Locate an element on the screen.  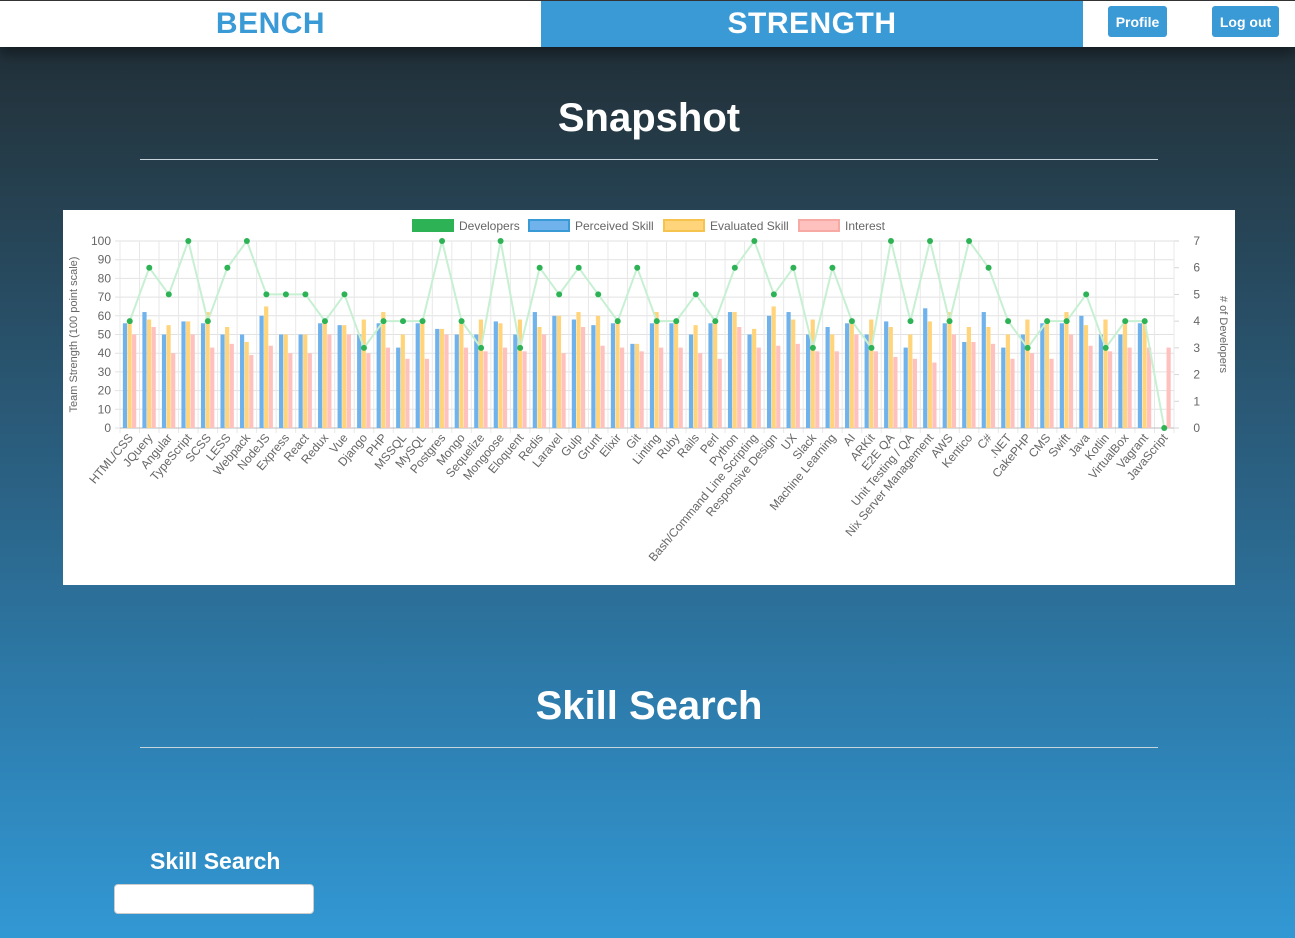
x-tick-label: Elixir is located at coordinates (610, 445).